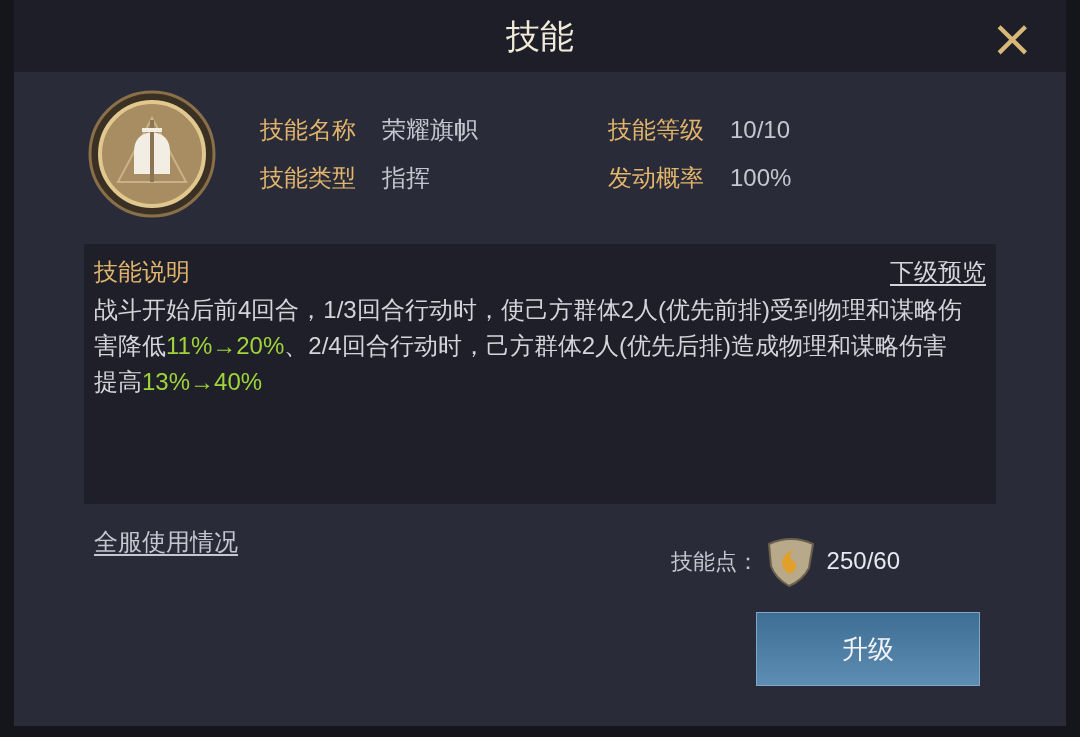 This screenshot has width=1080, height=737. I want to click on info-label: 发动概率, so click(656, 178).